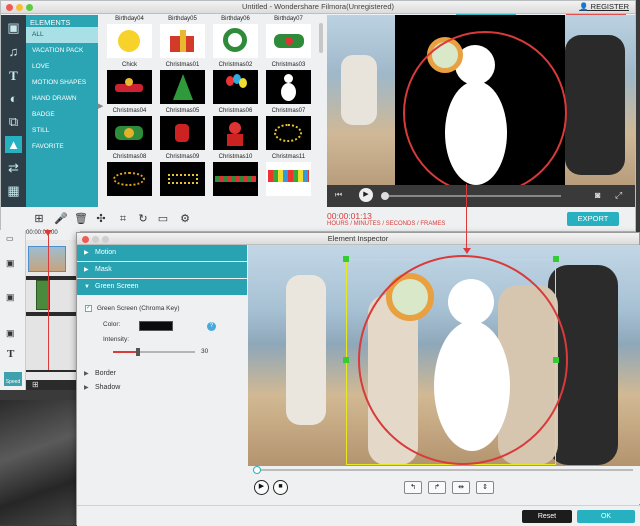 This screenshot has width=640, height=526. What do you see at coordinates (485, 487) in the screenshot?
I see `flip-vertical-icon: ⇕` at bounding box center [485, 487].